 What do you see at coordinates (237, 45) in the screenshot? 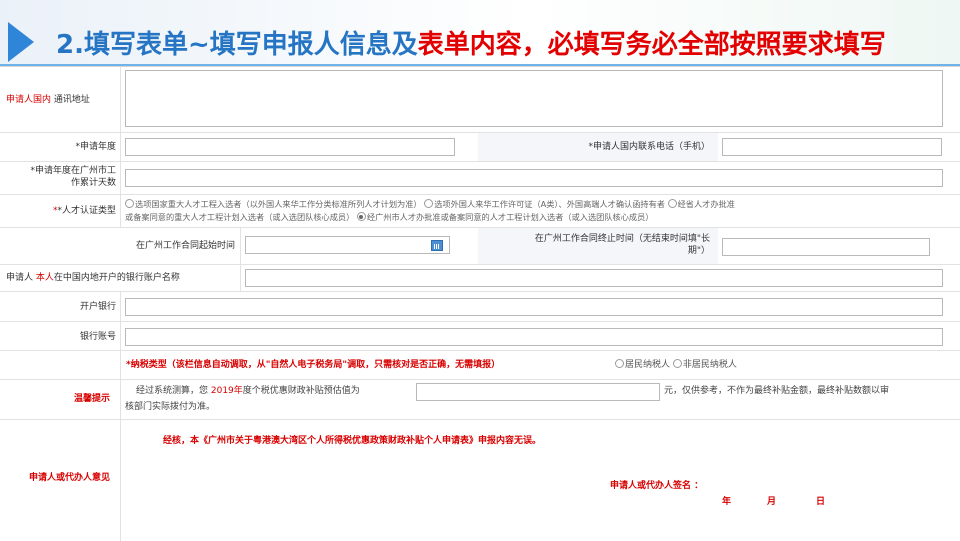
I see `title-part-1: 2.填写表单~填写申报人信息及` at bounding box center [237, 45].